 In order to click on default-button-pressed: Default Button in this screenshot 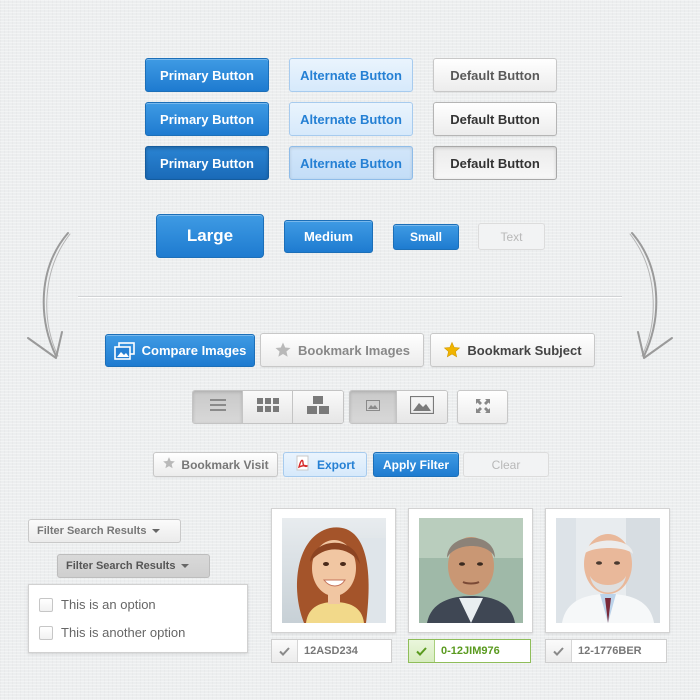, I will do `click(495, 163)`.